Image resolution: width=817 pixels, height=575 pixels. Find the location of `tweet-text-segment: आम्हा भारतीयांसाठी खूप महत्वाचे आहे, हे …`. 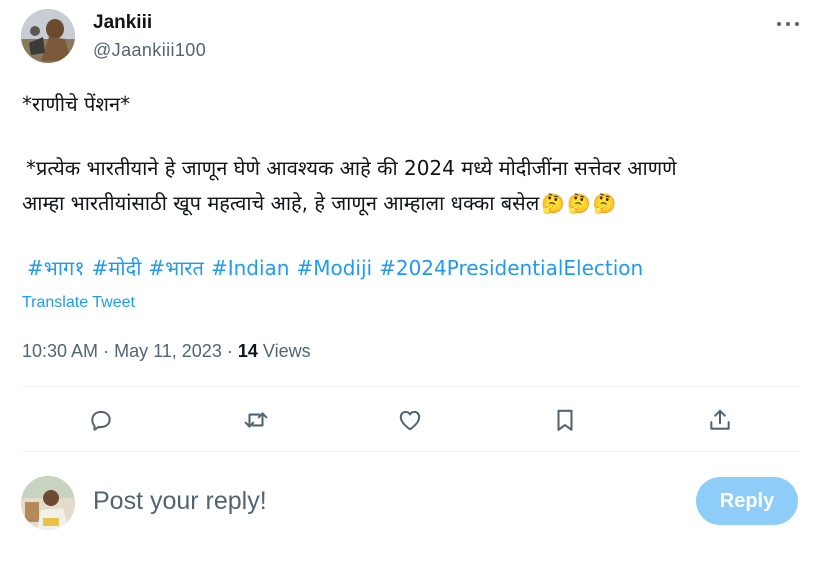

tweet-text-segment: आम्हा भारतीयांसाठी खूप महत्वाचे आहे, हे … is located at coordinates (281, 203).